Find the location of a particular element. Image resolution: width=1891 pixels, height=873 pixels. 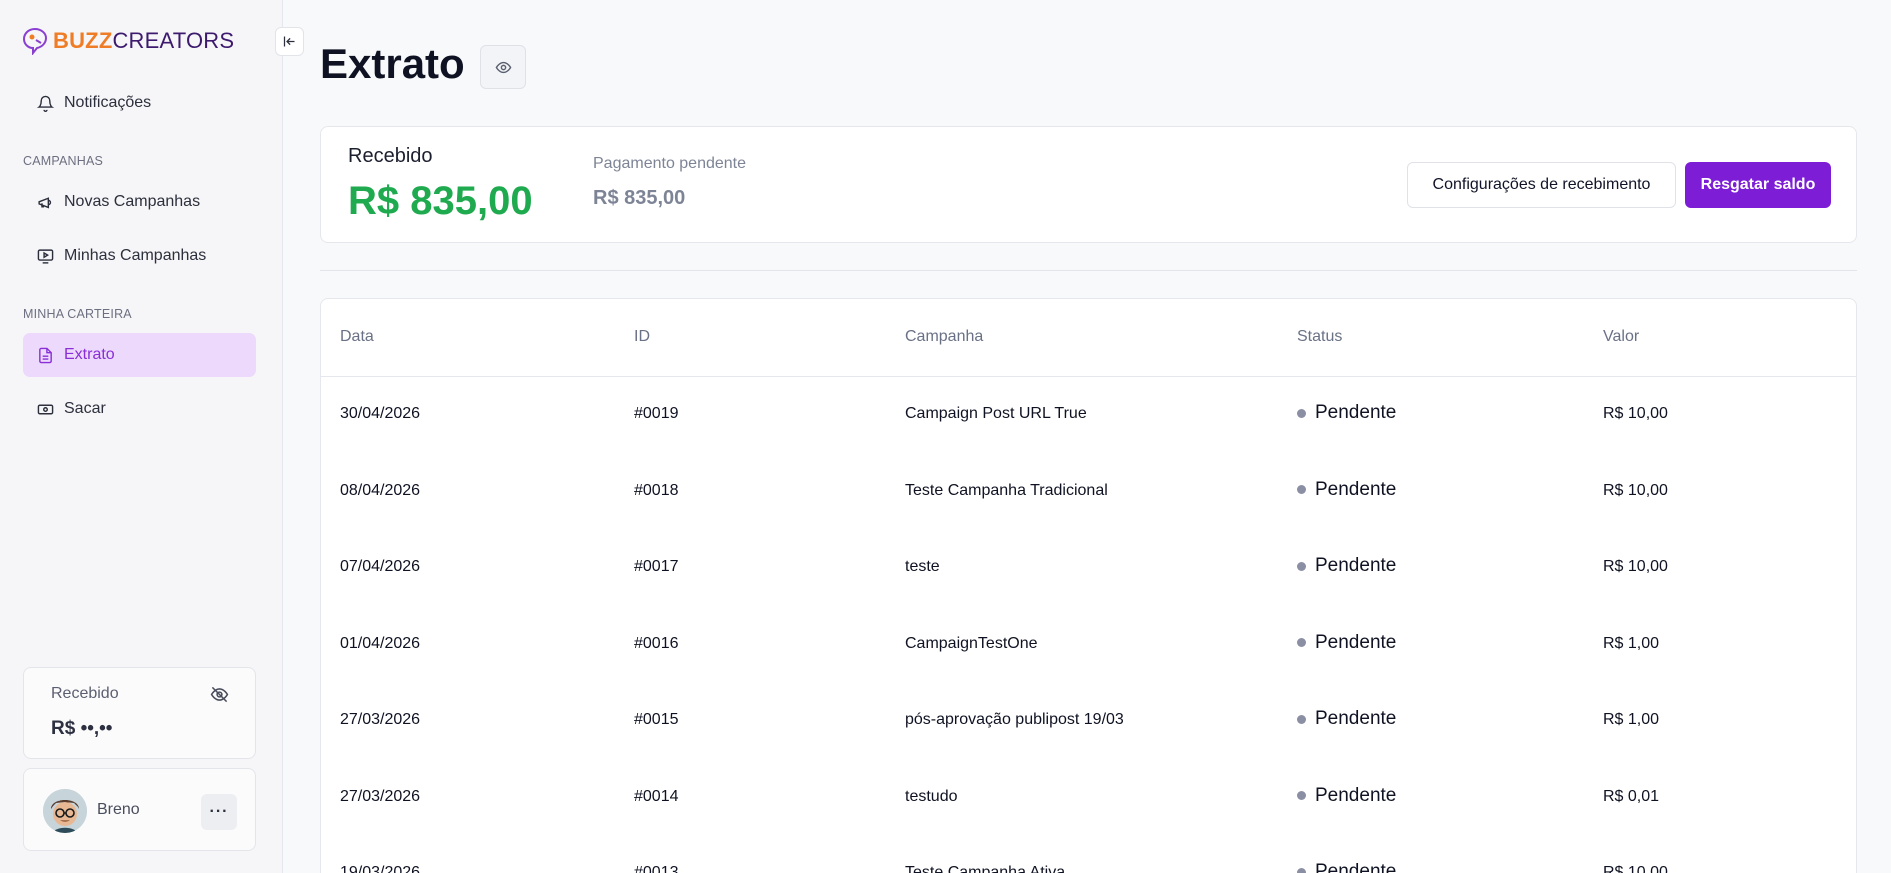

cell-date: 19/03/2026 is located at coordinates (380, 868).